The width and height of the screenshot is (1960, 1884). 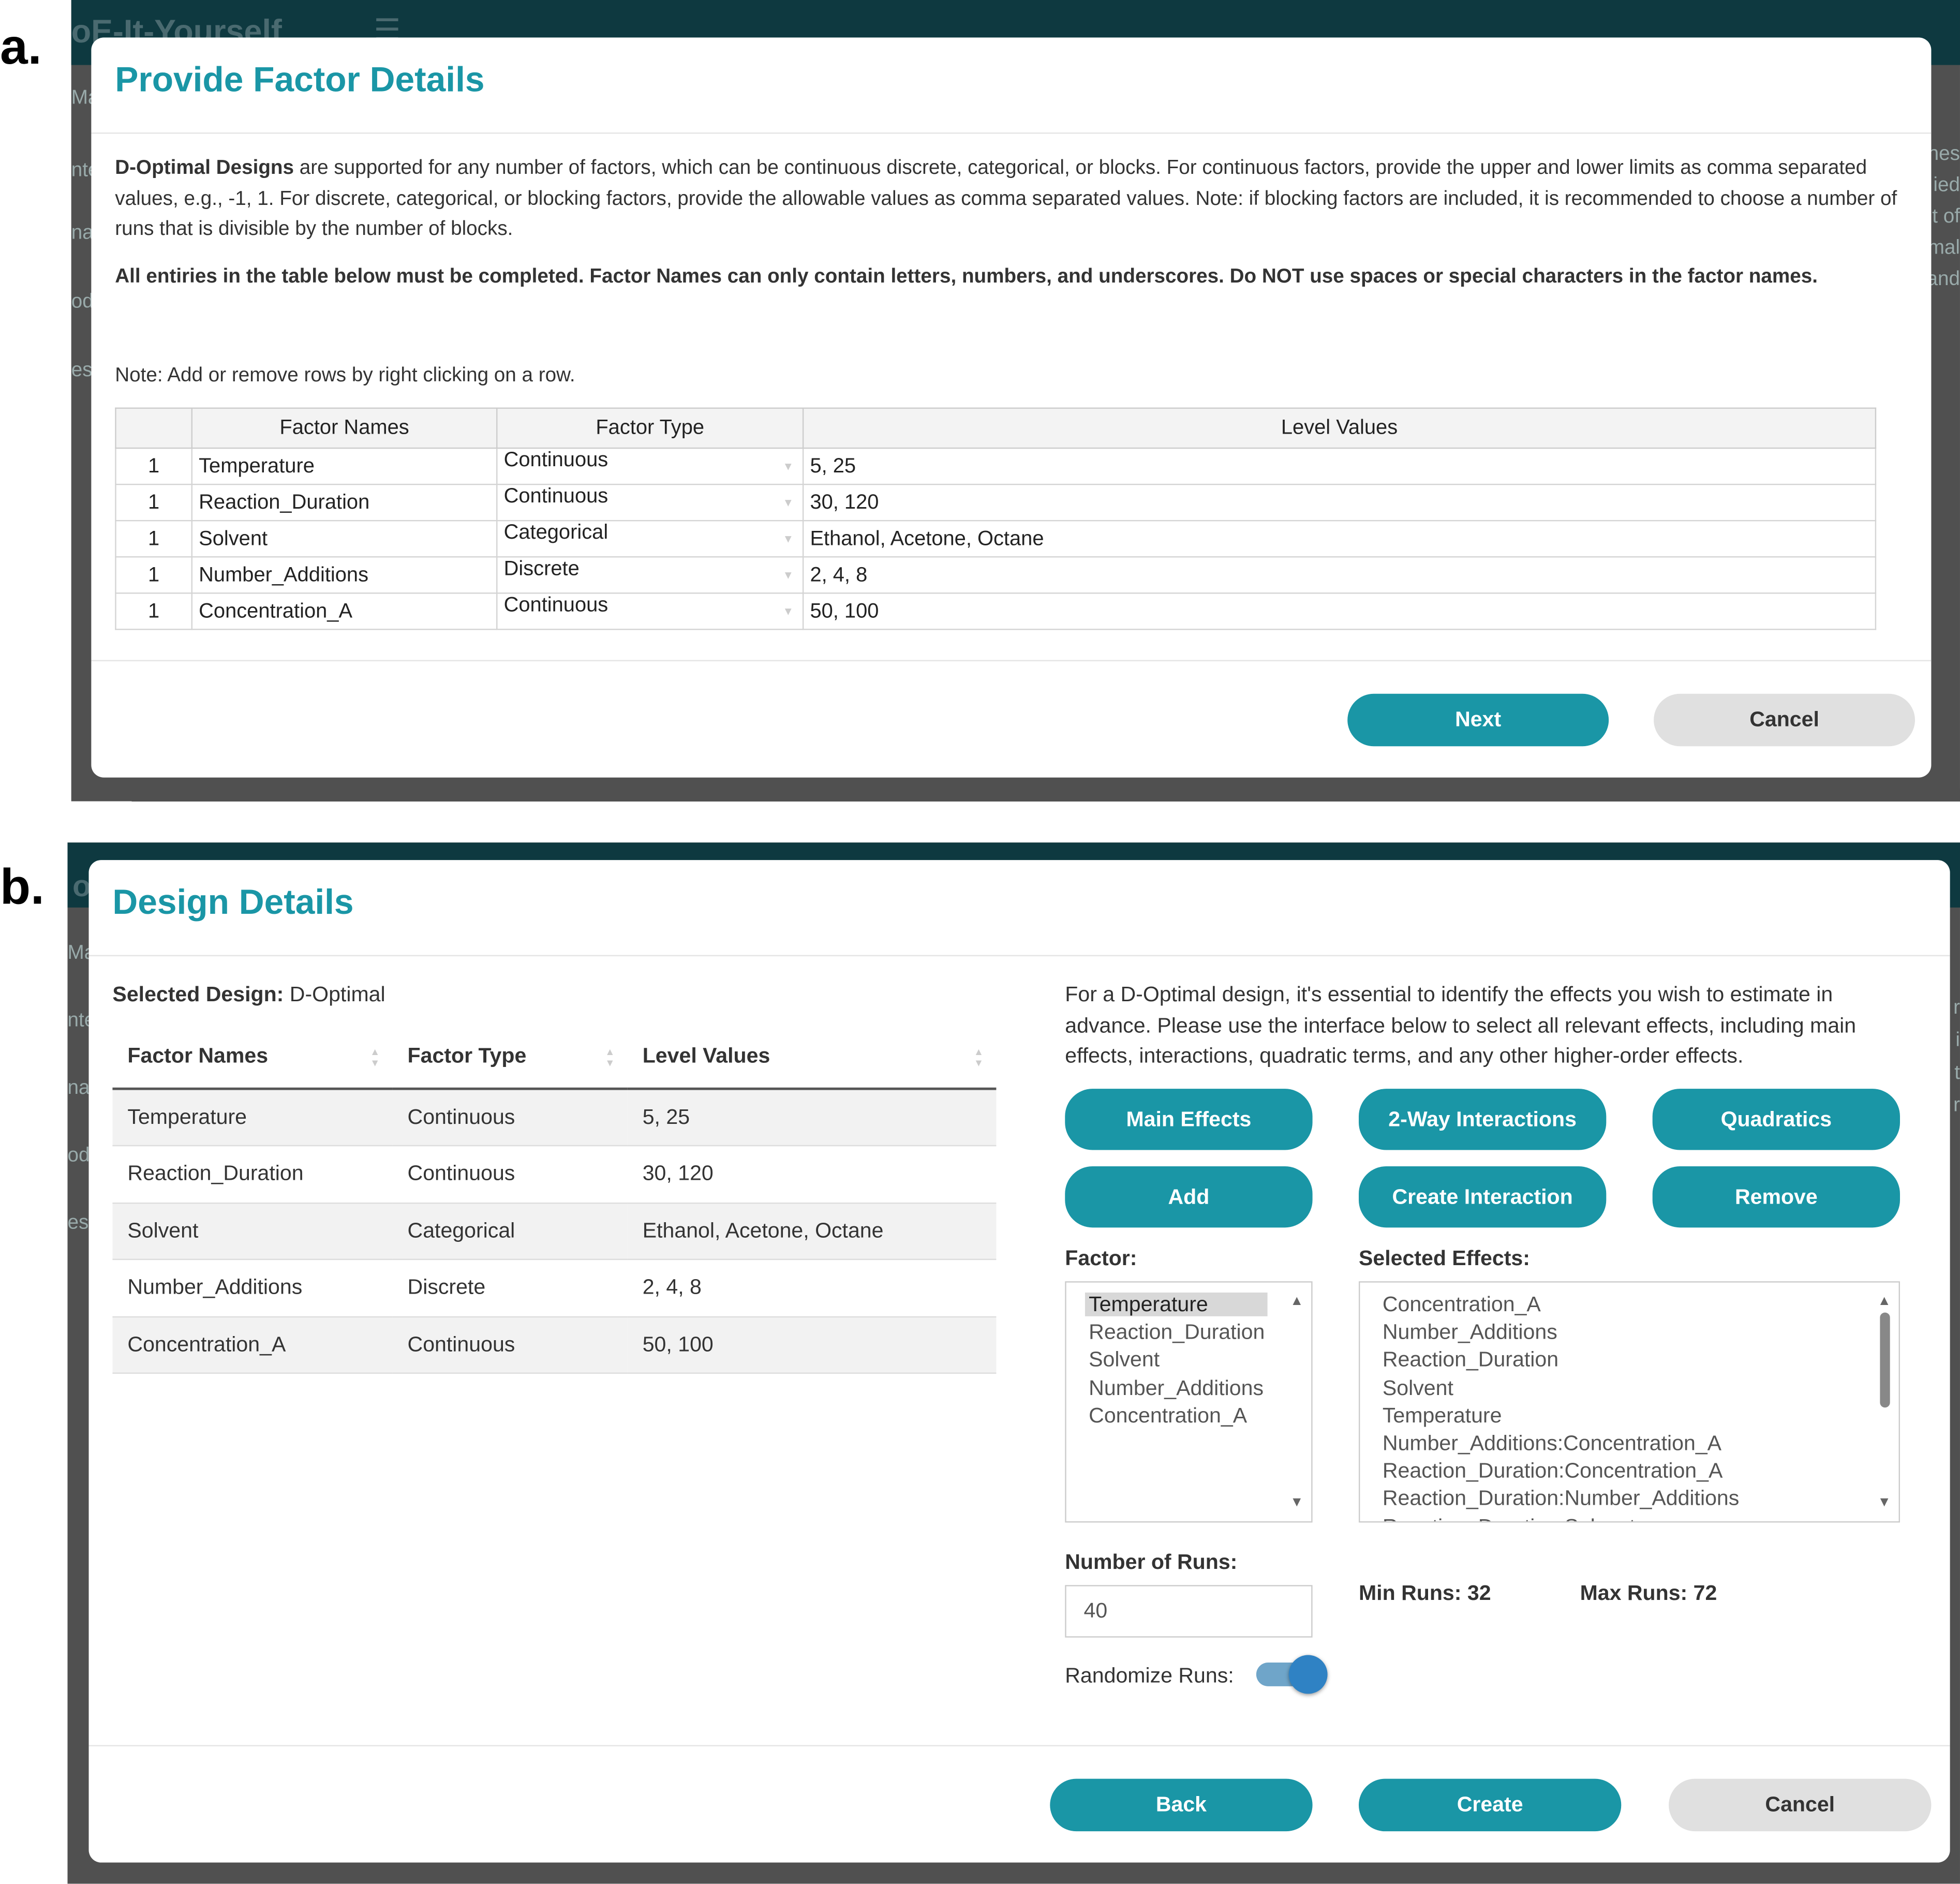 I want to click on list-item: Number_Additions:Concentration_A, so click(x=1629, y=1444).